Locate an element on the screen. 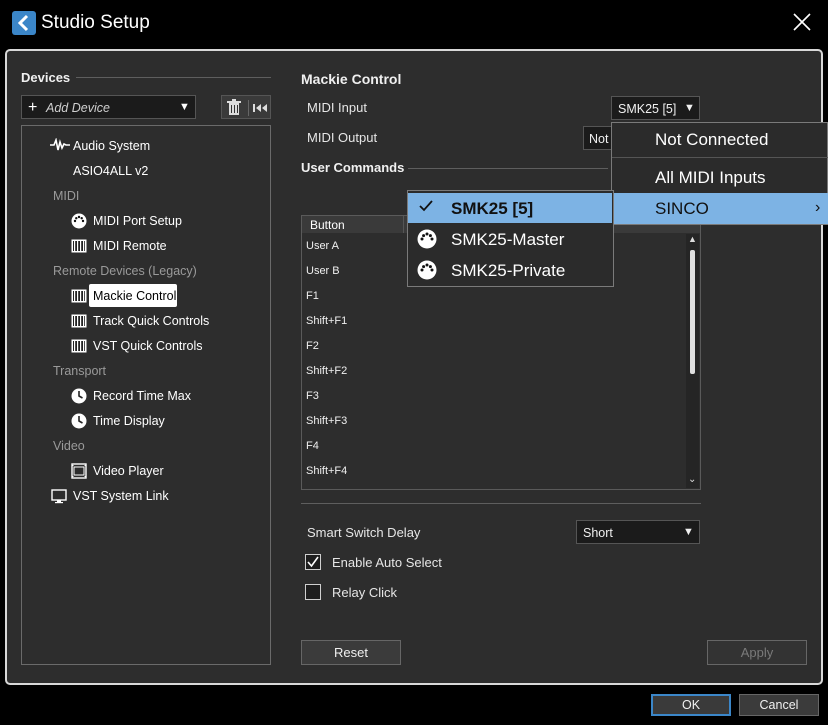 The width and height of the screenshot is (828, 725). user-commands-header: User Commands is located at coordinates (353, 167).